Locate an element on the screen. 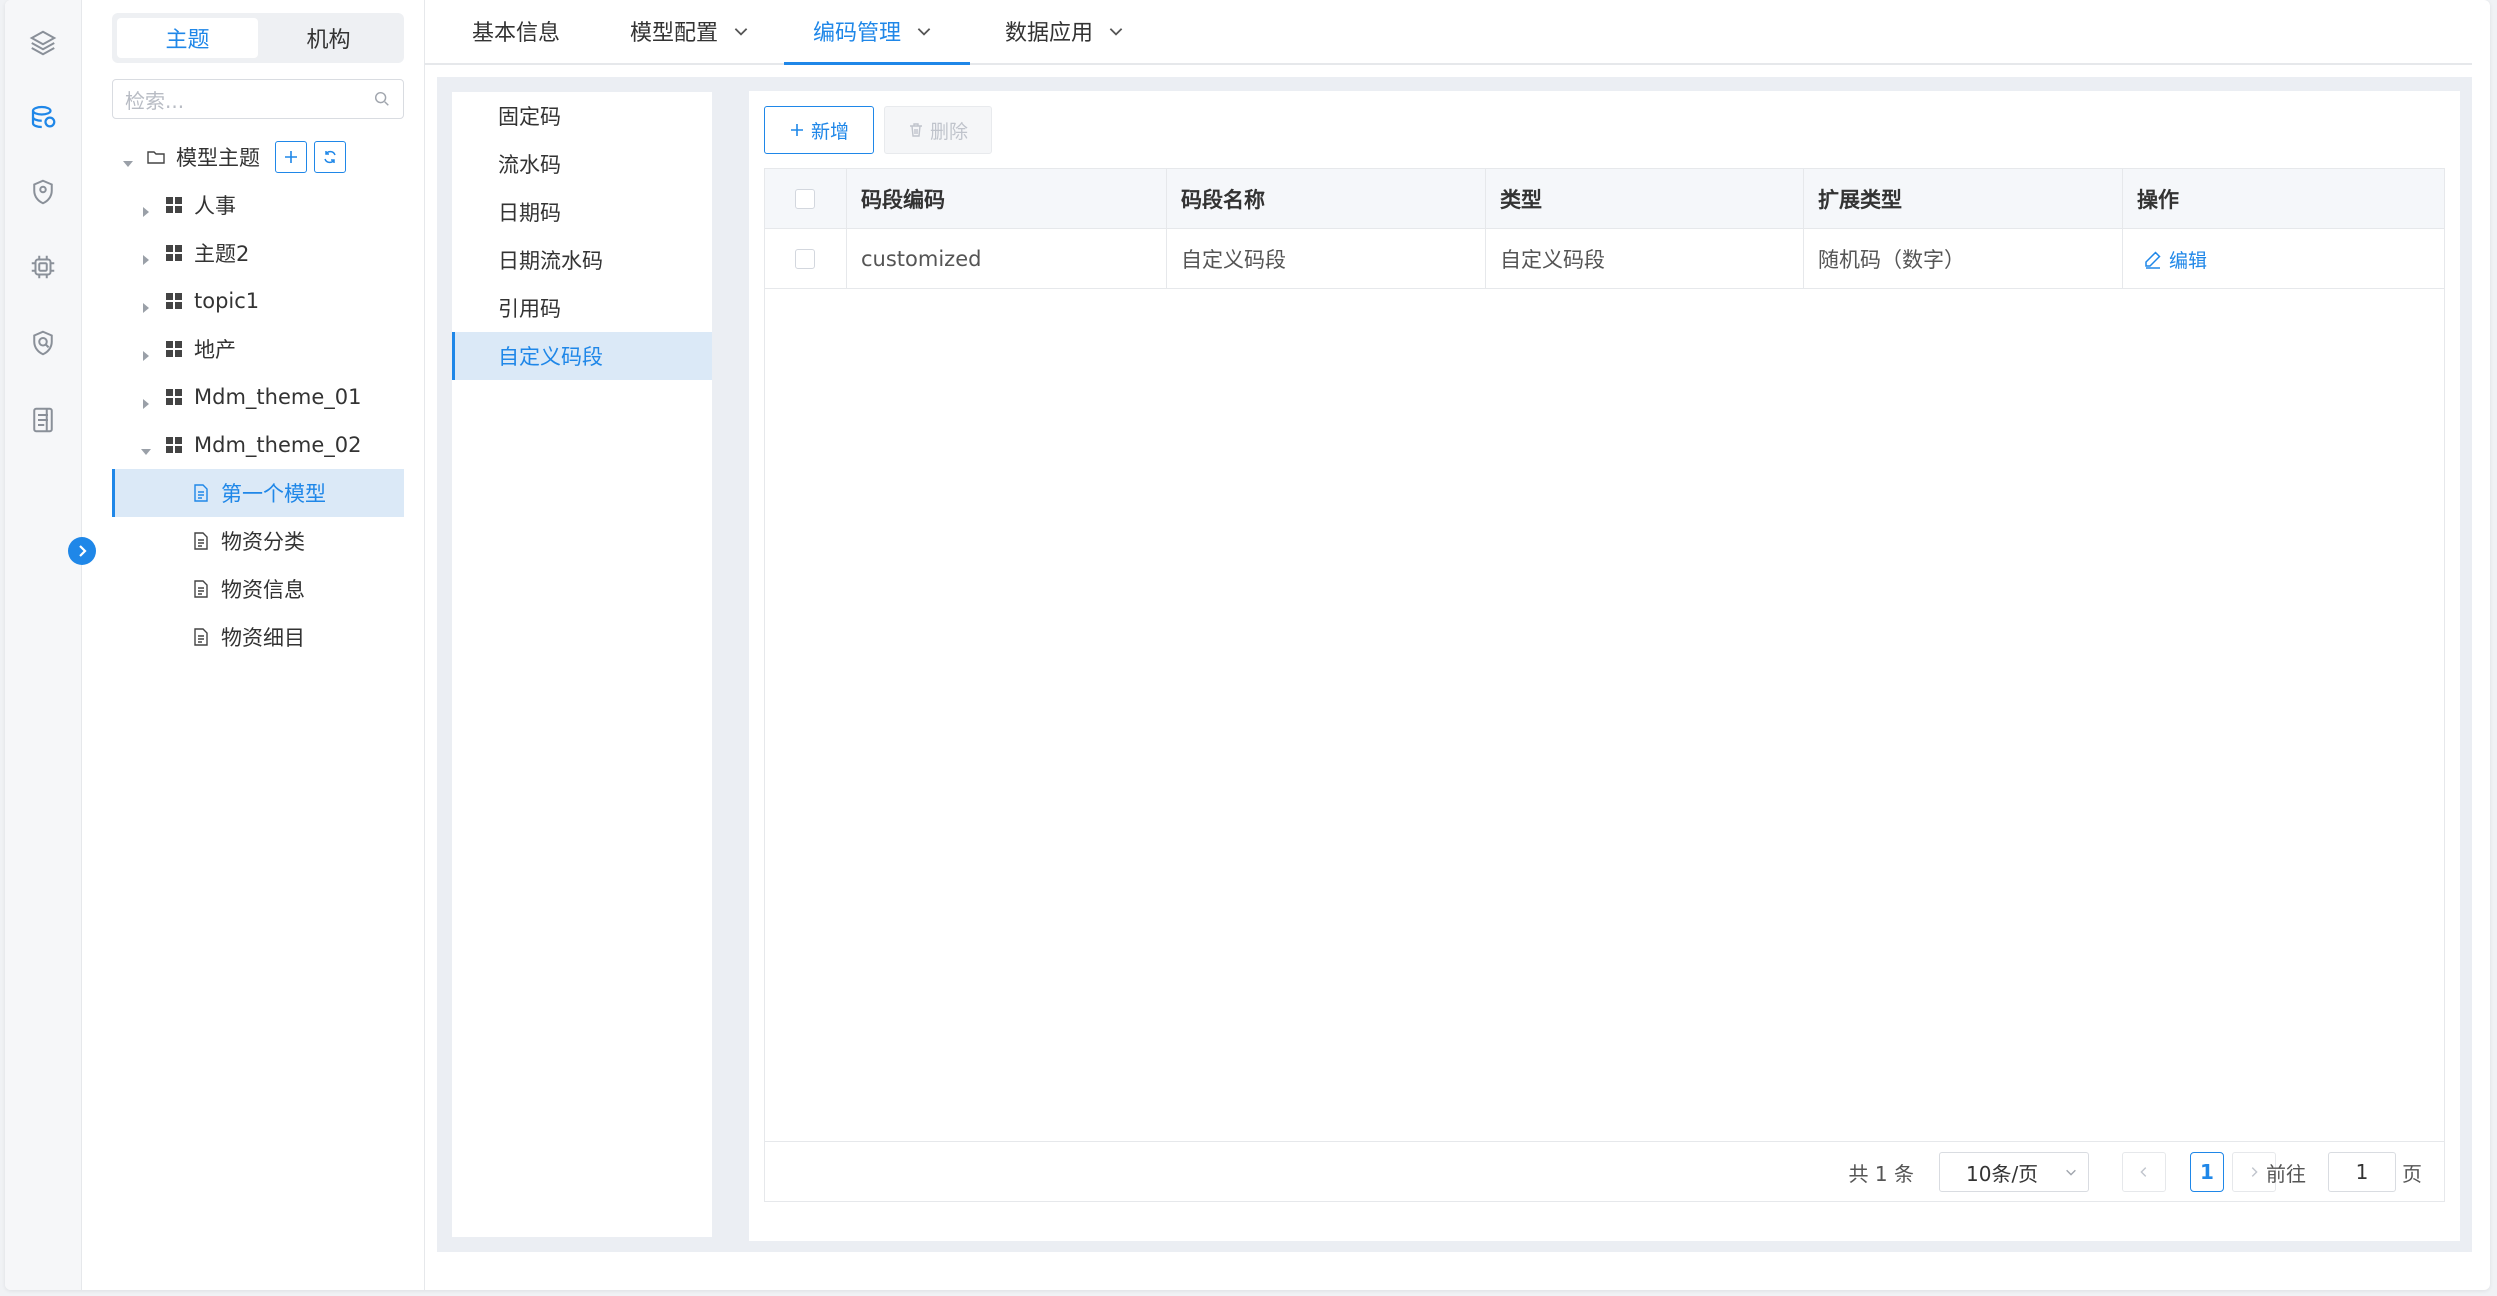 Image resolution: width=2497 pixels, height=1296 pixels. select-all-checkbox is located at coordinates (805, 199).